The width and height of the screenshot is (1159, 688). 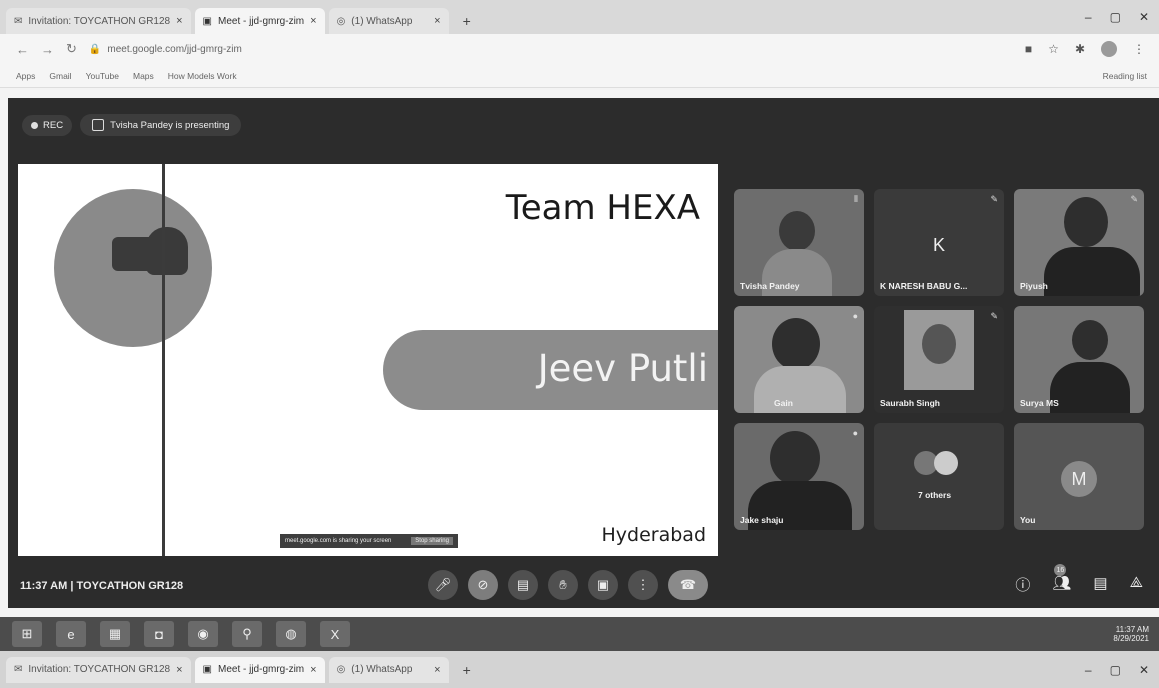 What do you see at coordinates (202, 76) in the screenshot?
I see `bookmark-how-models-work: How Models Work` at bounding box center [202, 76].